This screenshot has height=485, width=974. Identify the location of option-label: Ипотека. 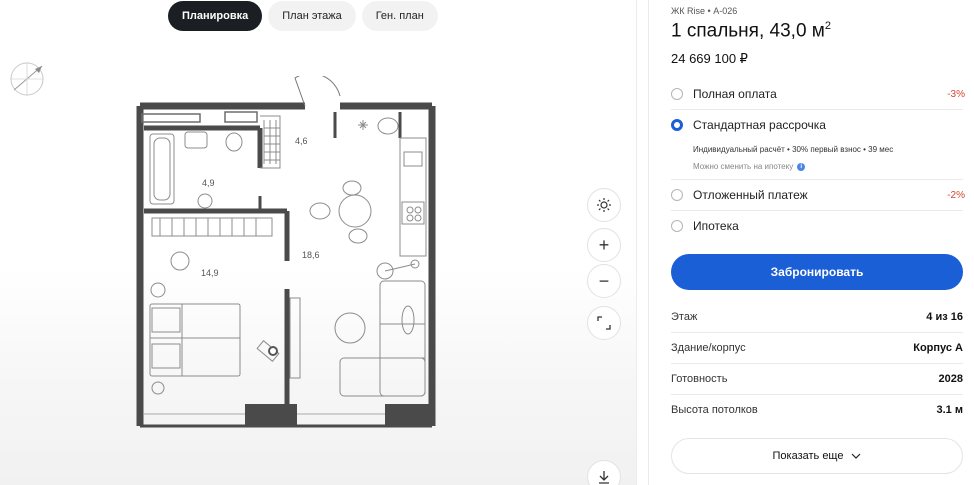
(716, 226).